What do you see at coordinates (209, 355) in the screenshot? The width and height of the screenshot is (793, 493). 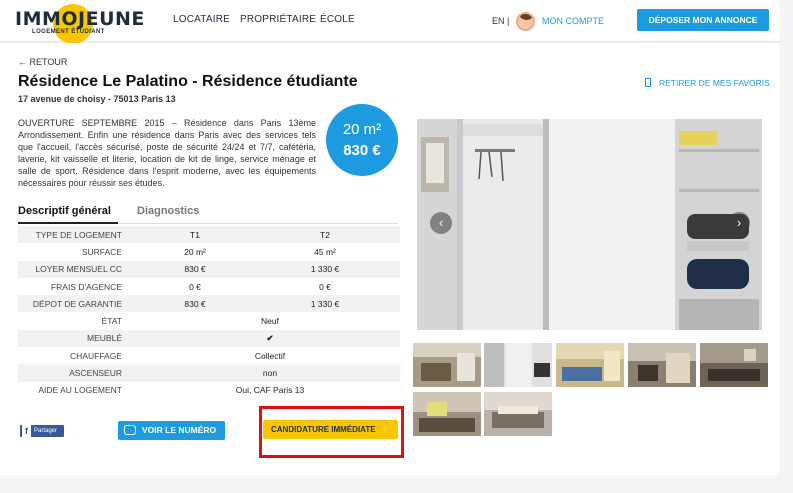 I see `table-row: CHAUFFAGE Collectif` at bounding box center [209, 355].